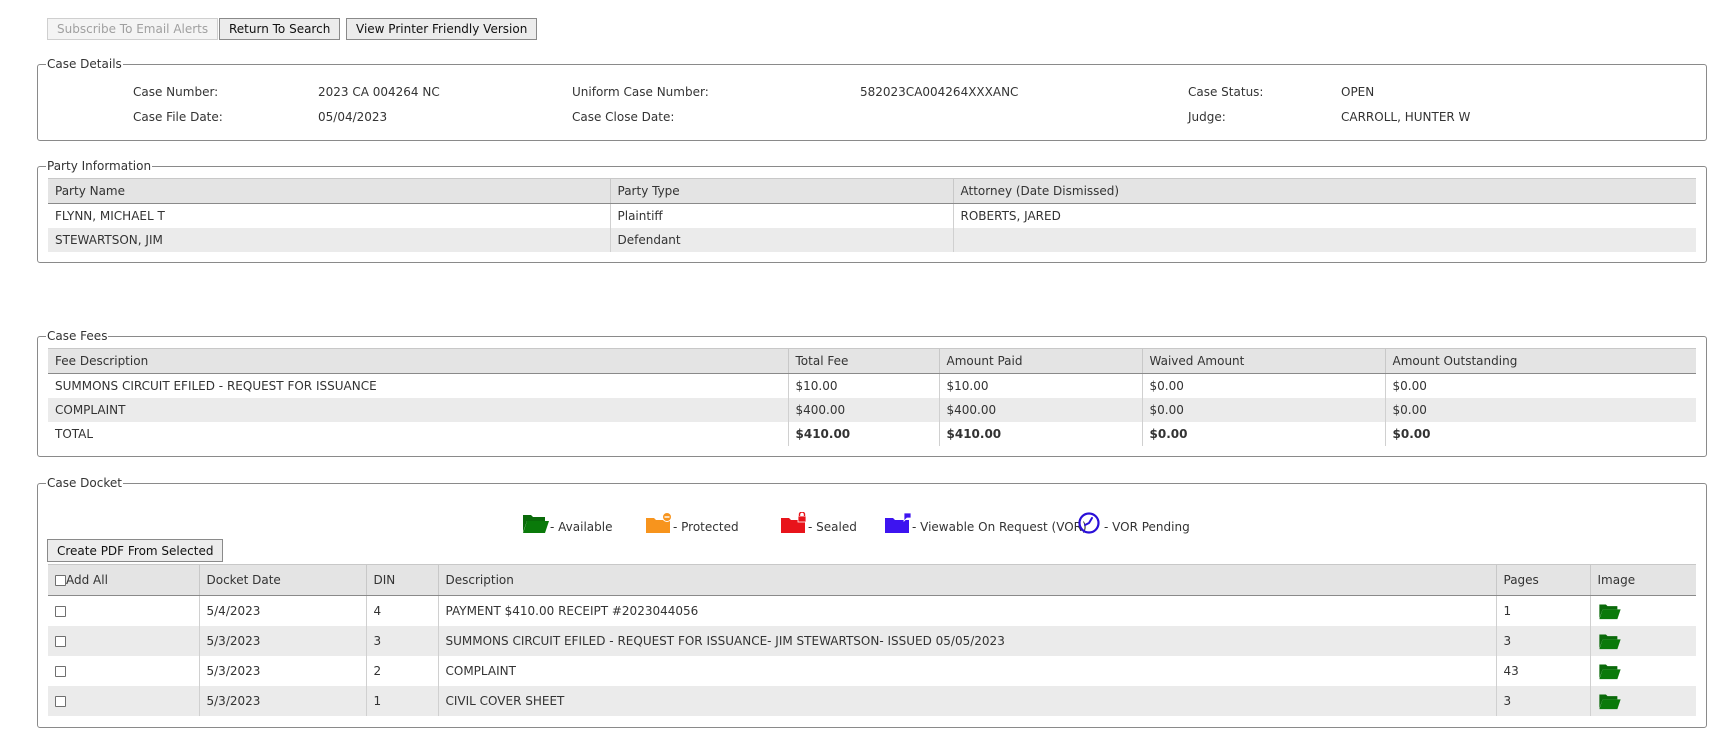 The height and width of the screenshot is (741, 1734). What do you see at coordinates (1324, 239) in the screenshot?
I see `attorney-cell` at bounding box center [1324, 239].